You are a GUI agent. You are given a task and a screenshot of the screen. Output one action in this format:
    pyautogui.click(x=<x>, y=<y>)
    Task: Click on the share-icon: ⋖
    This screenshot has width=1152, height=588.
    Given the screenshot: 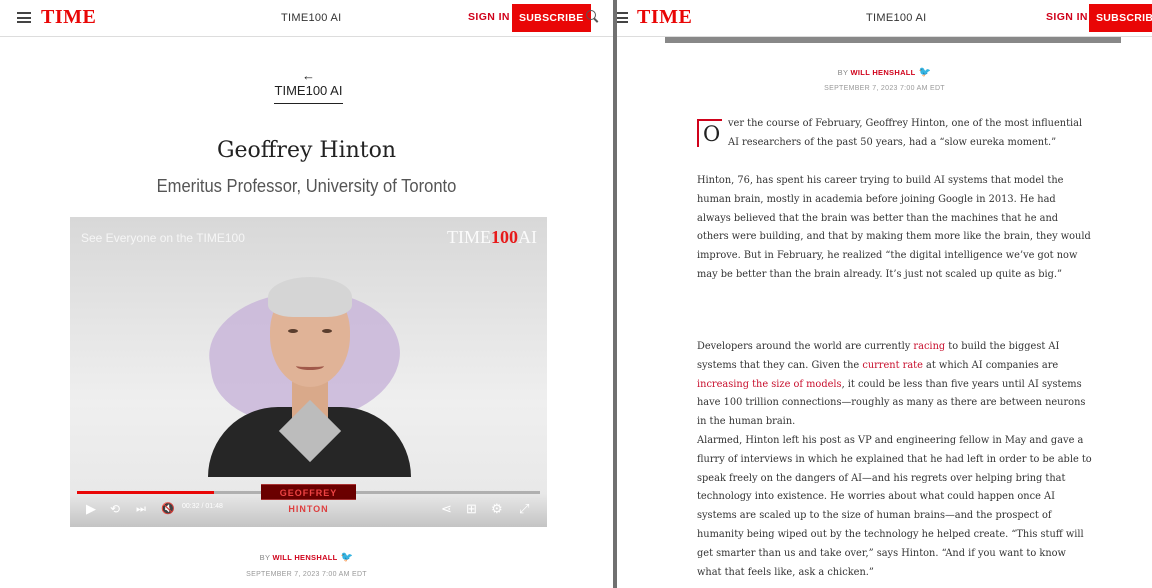 What is the action you would take?
    pyautogui.click(x=446, y=509)
    